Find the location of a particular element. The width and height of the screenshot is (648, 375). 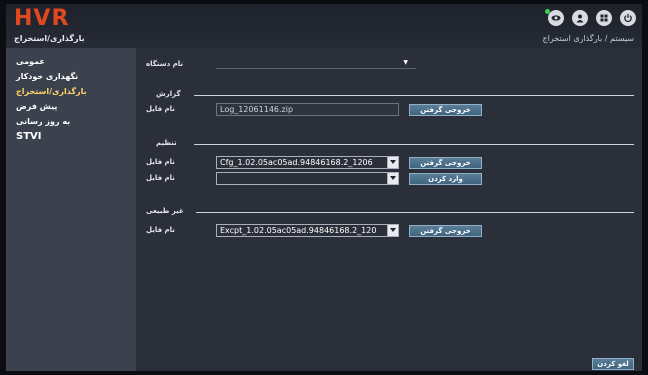

sidebar-item-general: عمومی is located at coordinates (71, 61).